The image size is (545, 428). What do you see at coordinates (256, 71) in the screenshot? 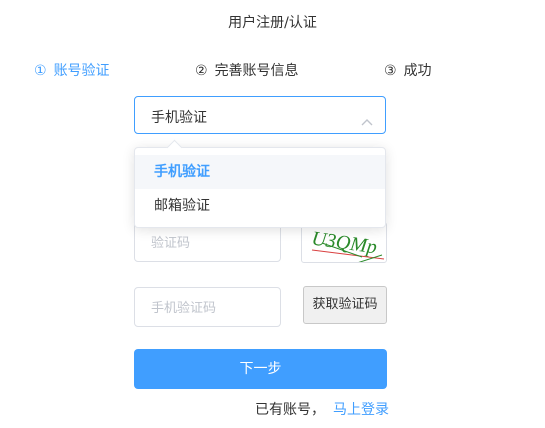
I see `step-label: 完善账号信息` at bounding box center [256, 71].